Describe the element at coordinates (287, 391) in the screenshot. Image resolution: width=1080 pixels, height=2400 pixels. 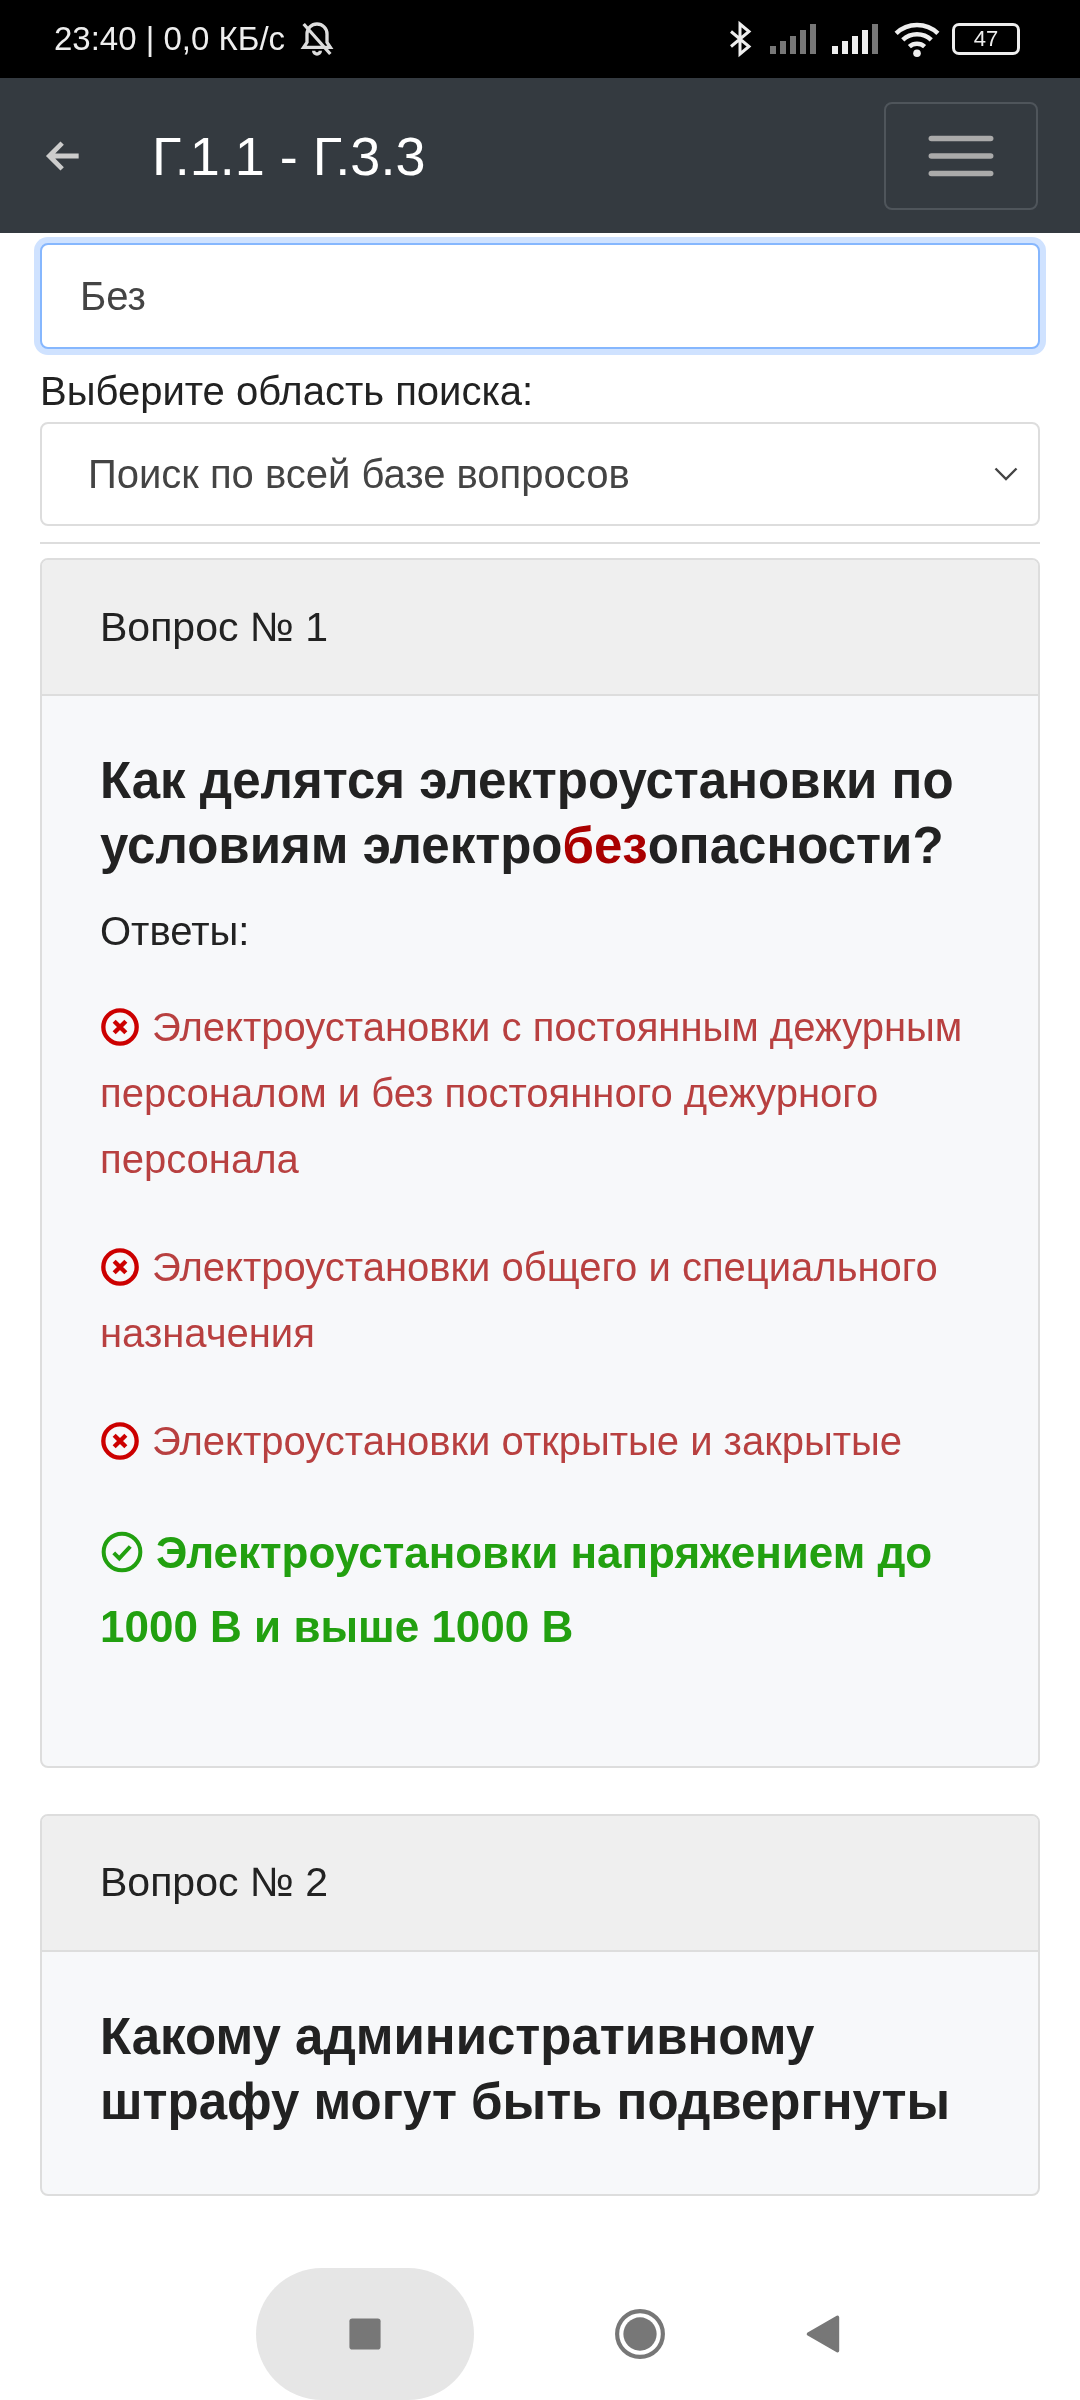
I see `scope-label: Выберите область поиска:` at that location.